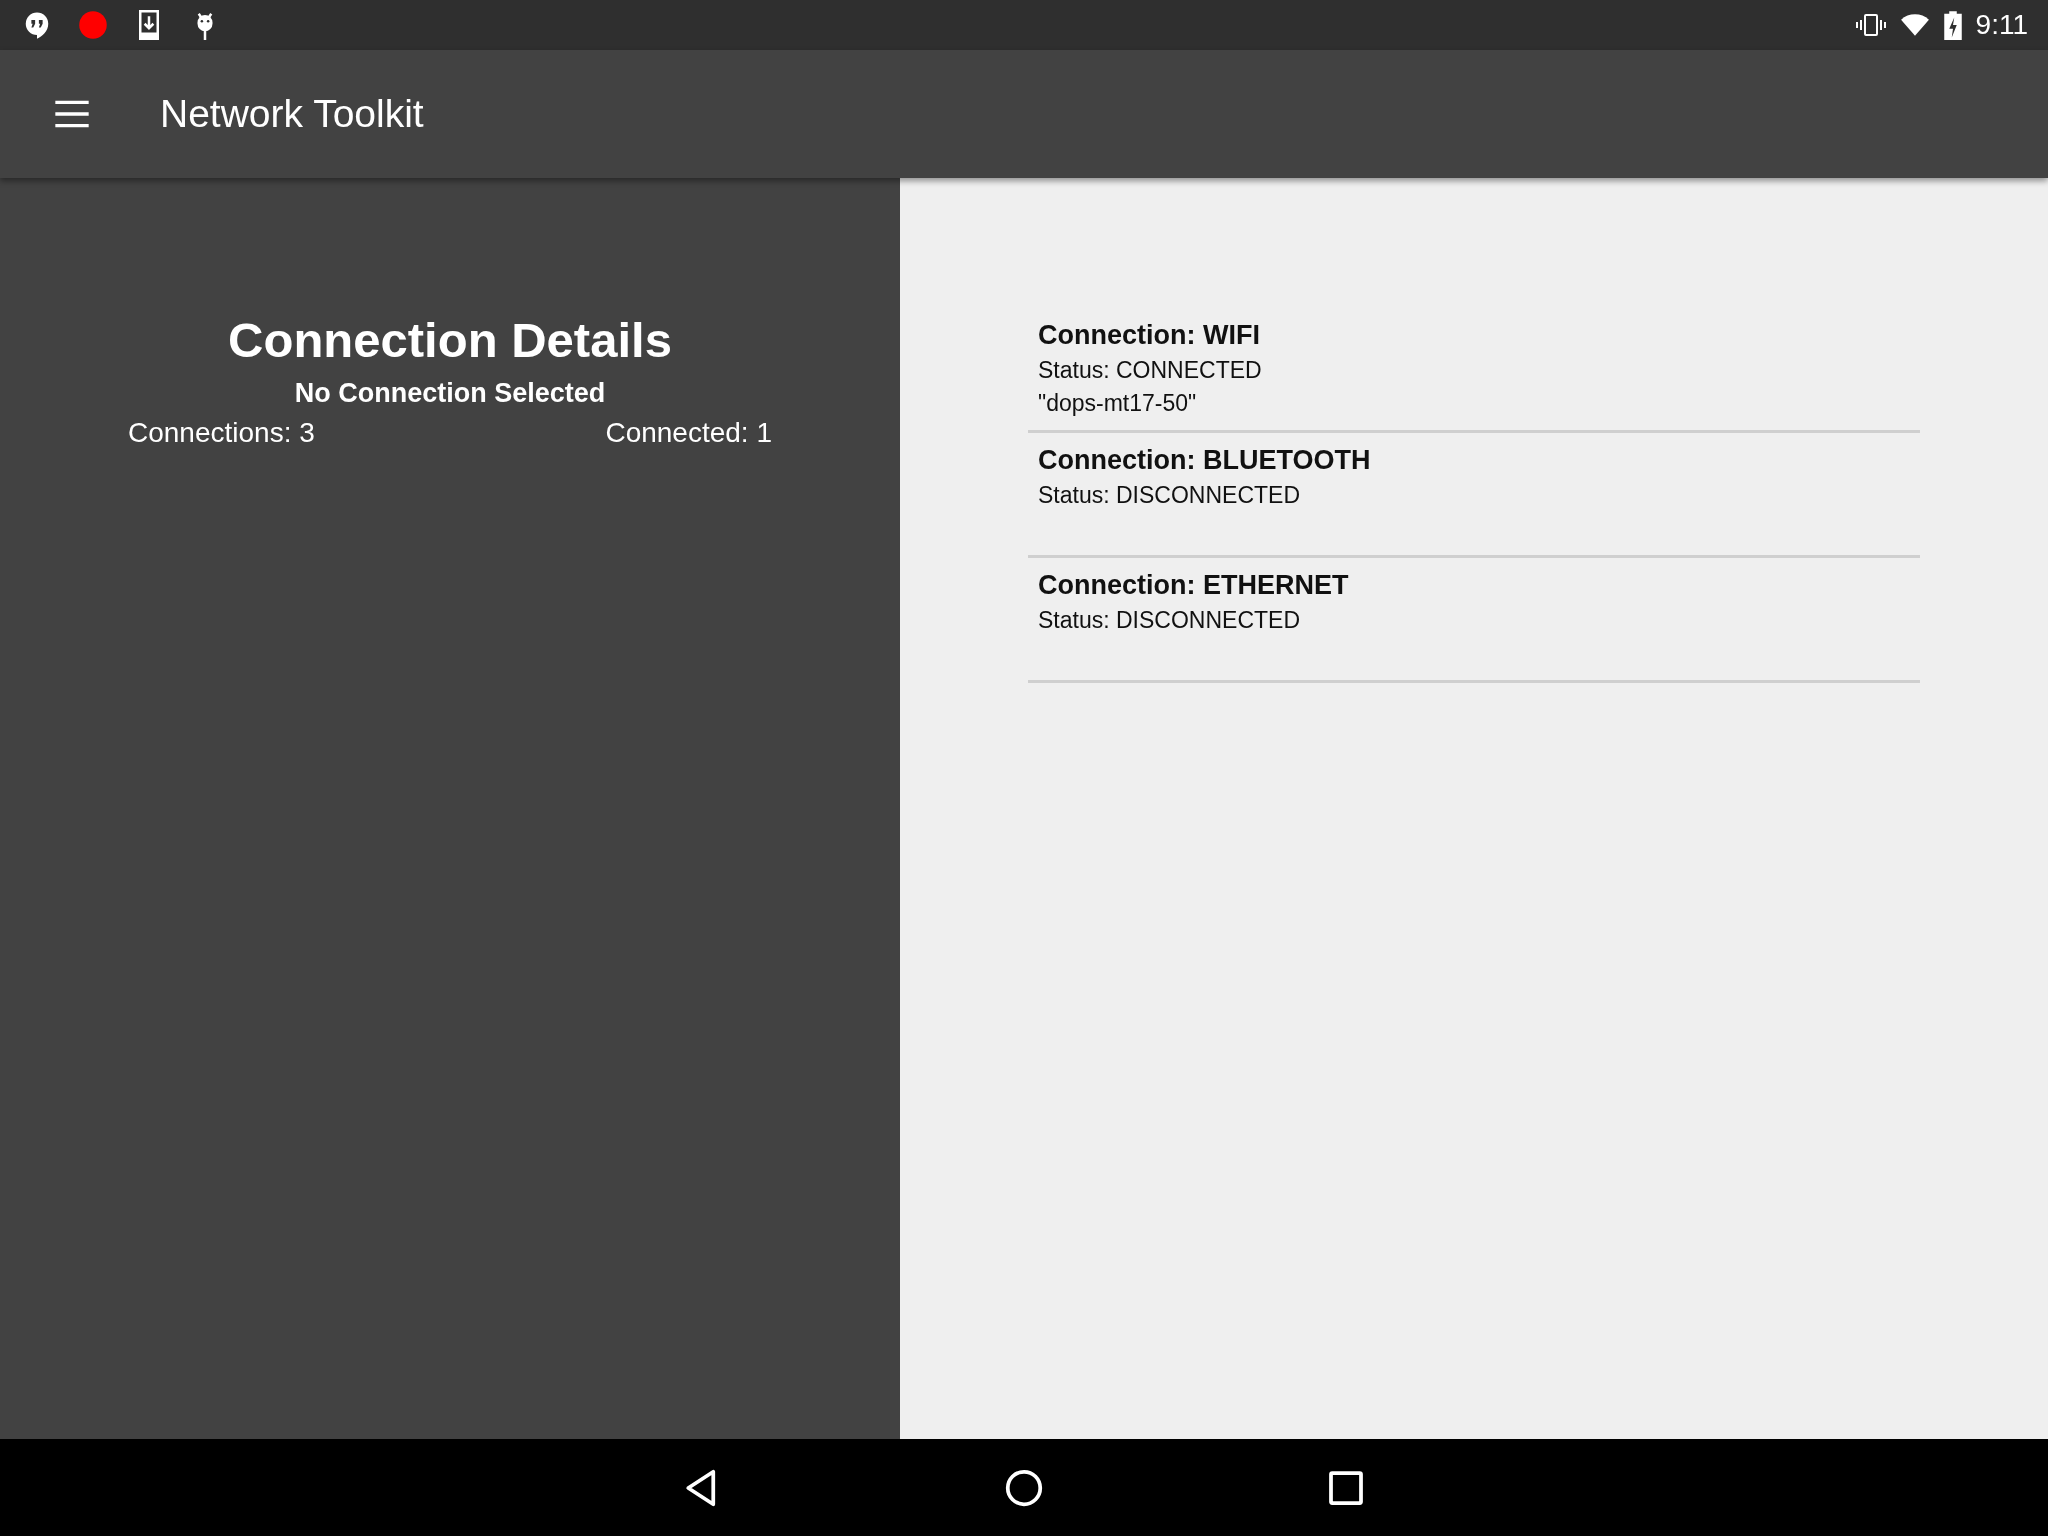 This screenshot has width=2048, height=1536. Describe the element at coordinates (292, 114) in the screenshot. I see `app-title: Network Toolkit` at that location.